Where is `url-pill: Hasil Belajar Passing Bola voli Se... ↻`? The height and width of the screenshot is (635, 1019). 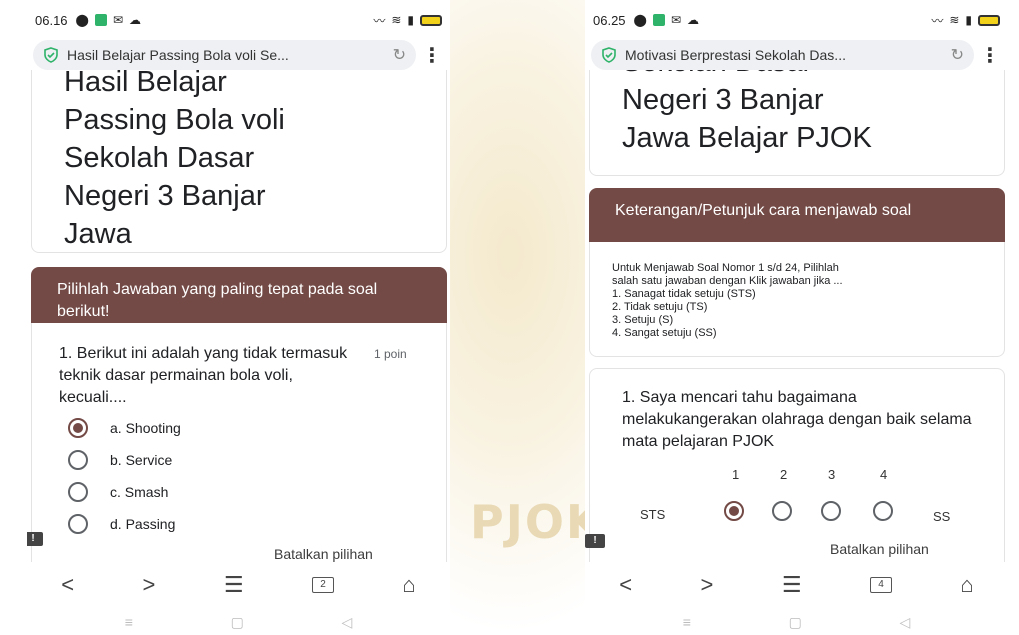
url-pill: Hasil Belajar Passing Bola voli Se... ↻ is located at coordinates (224, 55).